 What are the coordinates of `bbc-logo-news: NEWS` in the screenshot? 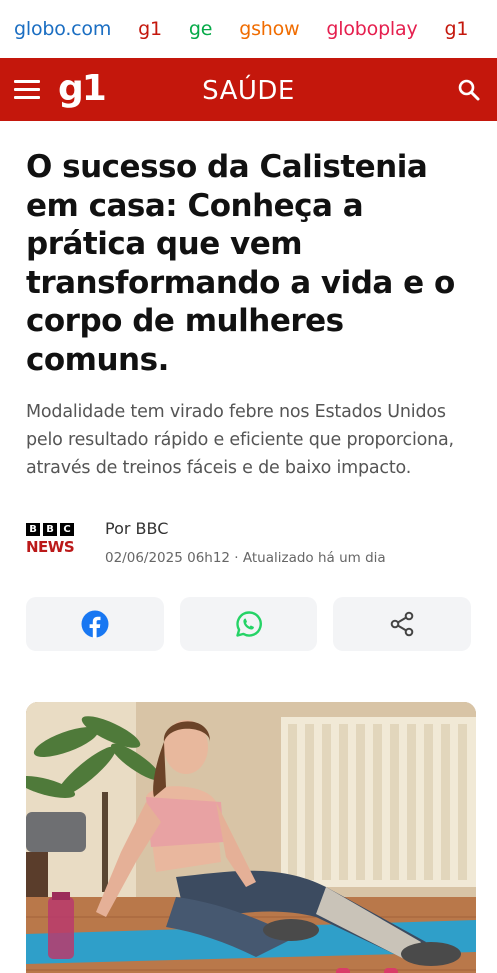 It's located at (50, 547).